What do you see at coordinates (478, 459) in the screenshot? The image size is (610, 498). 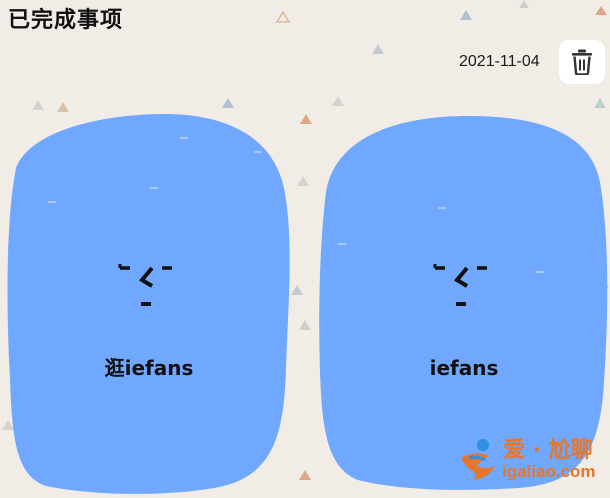 I see `watermark-logo-icon` at bounding box center [478, 459].